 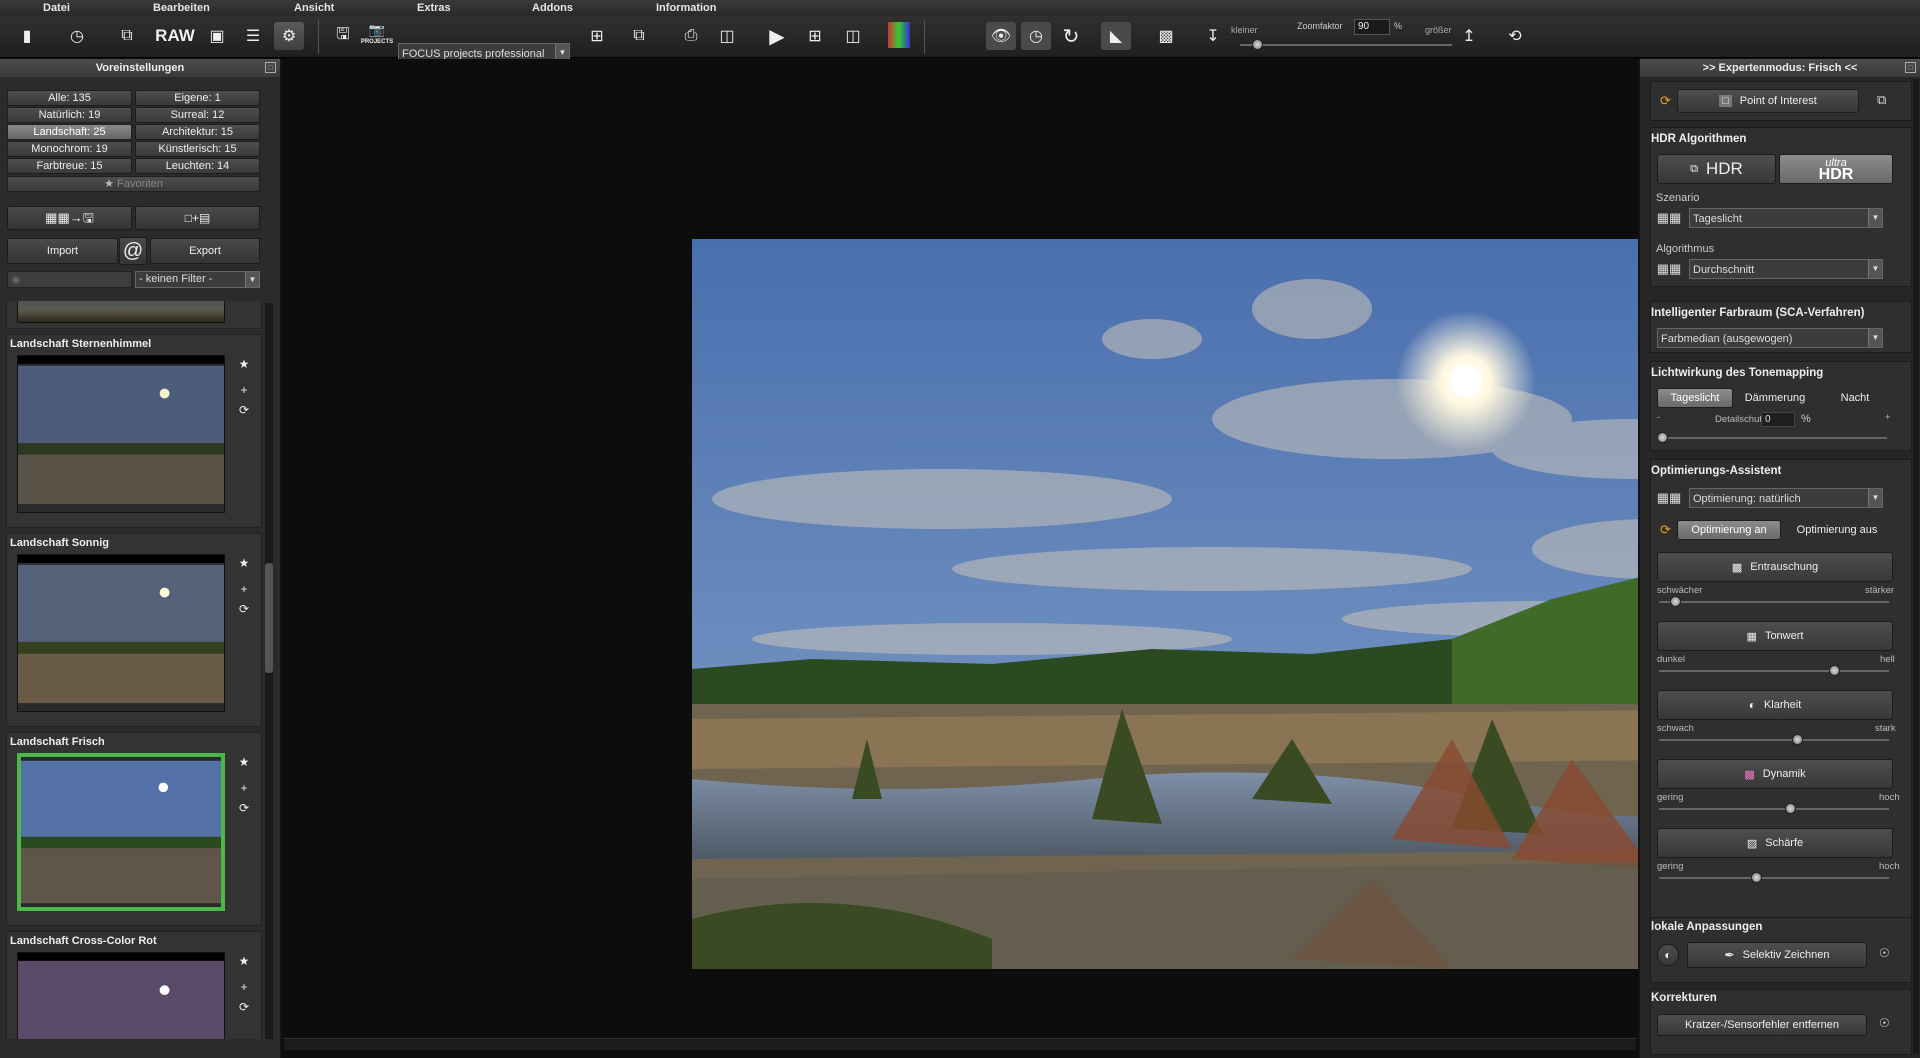 I want to click on ultra-hdr-button: ultra HDR, so click(x=1836, y=169).